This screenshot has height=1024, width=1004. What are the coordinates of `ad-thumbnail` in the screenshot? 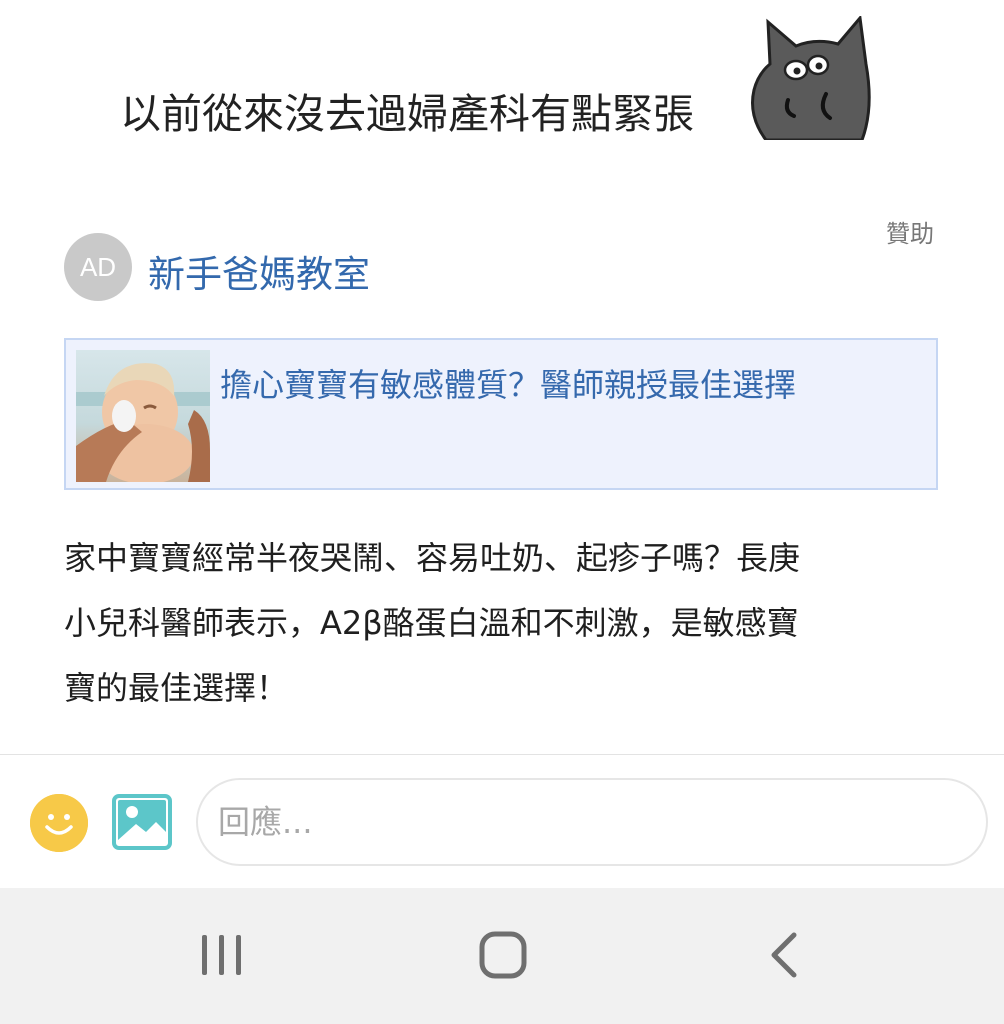 It's located at (143, 416).